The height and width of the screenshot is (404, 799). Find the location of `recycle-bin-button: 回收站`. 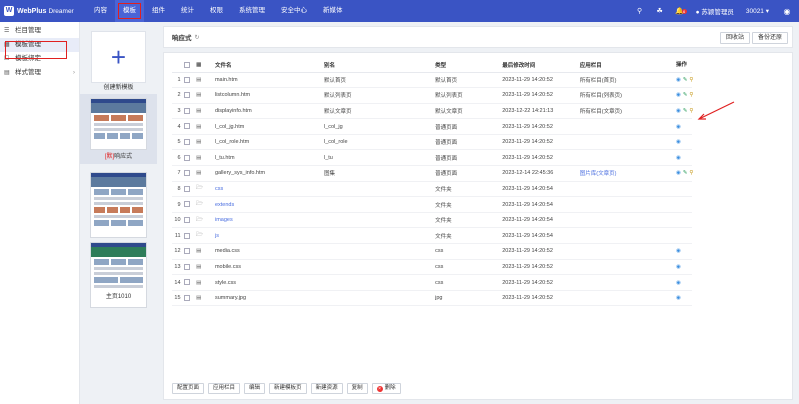

recycle-bin-button: 回收站 is located at coordinates (734, 38).